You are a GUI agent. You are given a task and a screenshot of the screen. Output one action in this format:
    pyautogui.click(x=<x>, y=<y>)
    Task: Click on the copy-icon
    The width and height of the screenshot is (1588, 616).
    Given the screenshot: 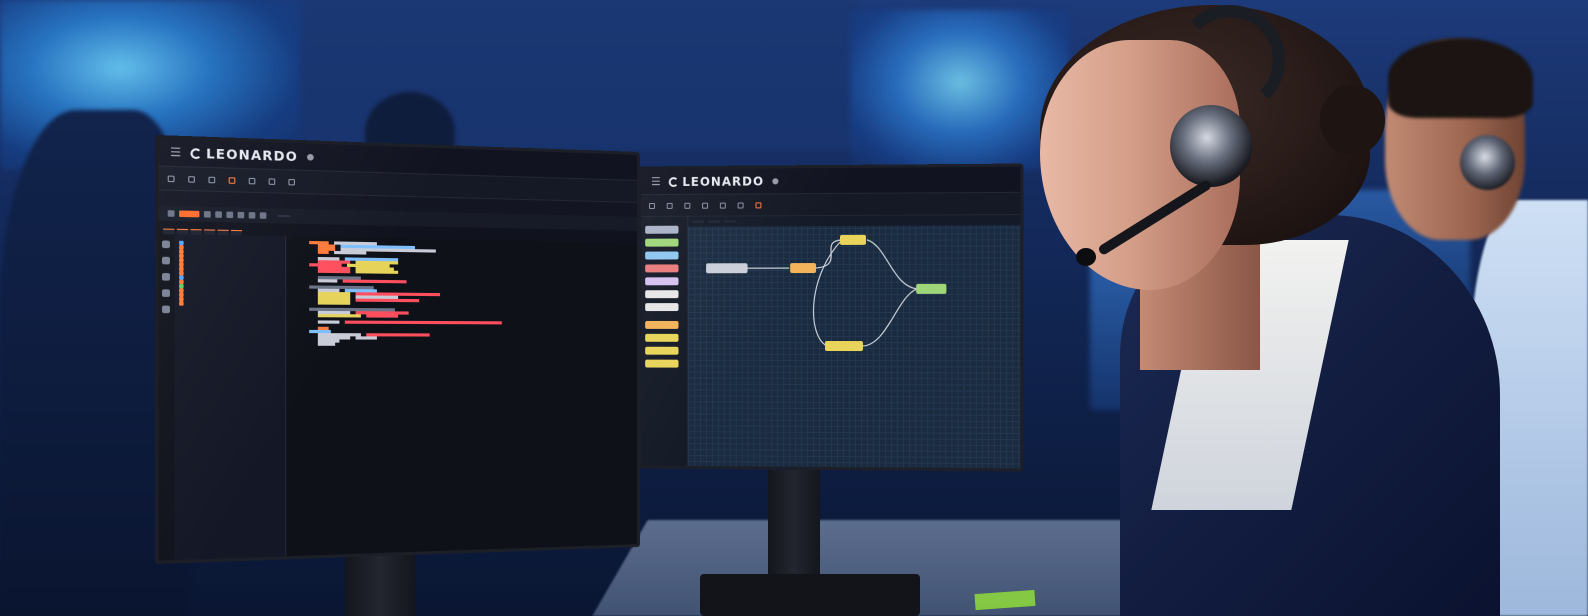 What is the action you would take?
    pyautogui.click(x=230, y=215)
    